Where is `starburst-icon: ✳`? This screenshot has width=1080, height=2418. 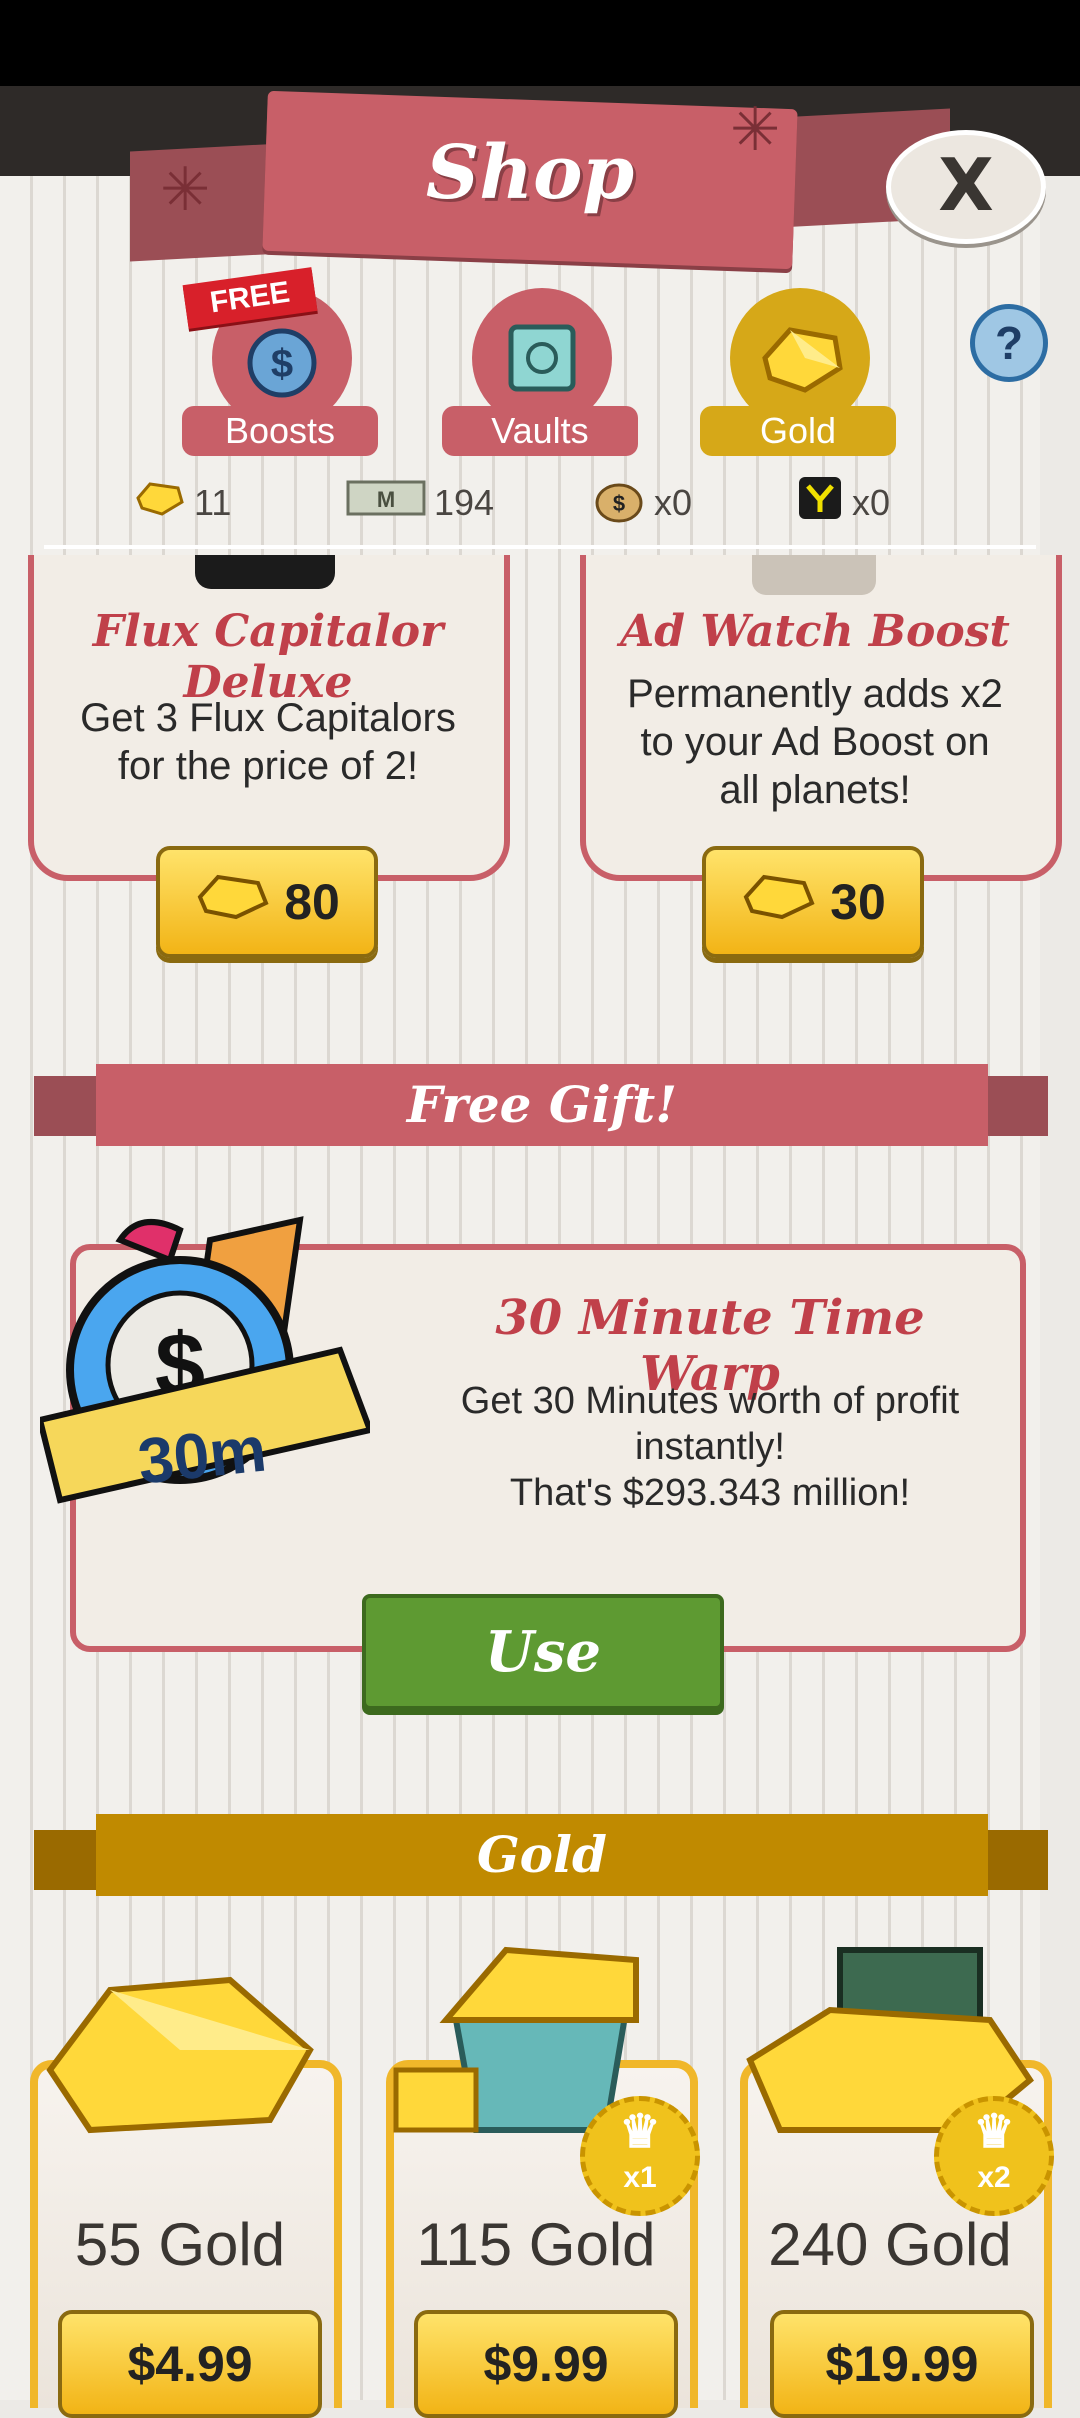
starburst-icon: ✳ is located at coordinates (185, 189).